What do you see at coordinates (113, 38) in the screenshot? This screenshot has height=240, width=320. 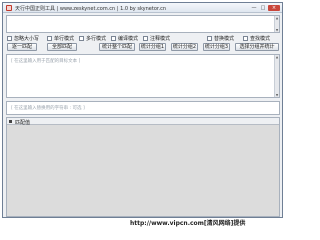 I see `compile-checkbox` at bounding box center [113, 38].